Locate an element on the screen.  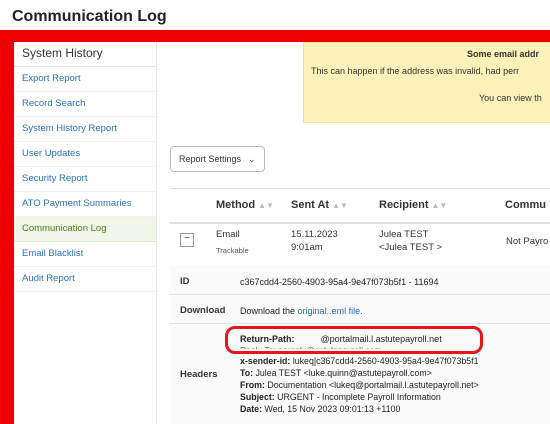
id-label: ID is located at coordinates (185, 281).